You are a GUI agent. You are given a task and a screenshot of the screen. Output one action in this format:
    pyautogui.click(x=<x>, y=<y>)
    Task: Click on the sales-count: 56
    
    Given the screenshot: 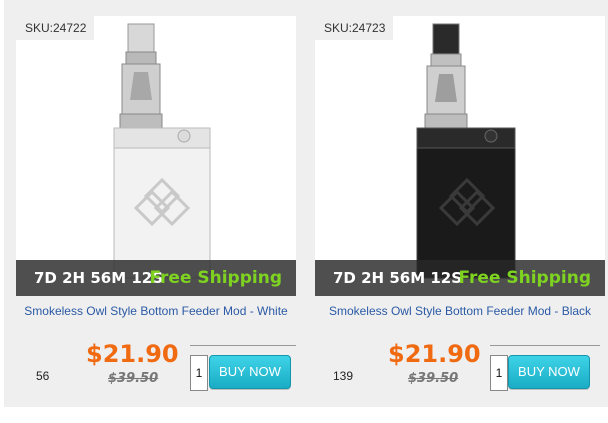 What is the action you would take?
    pyautogui.click(x=43, y=376)
    